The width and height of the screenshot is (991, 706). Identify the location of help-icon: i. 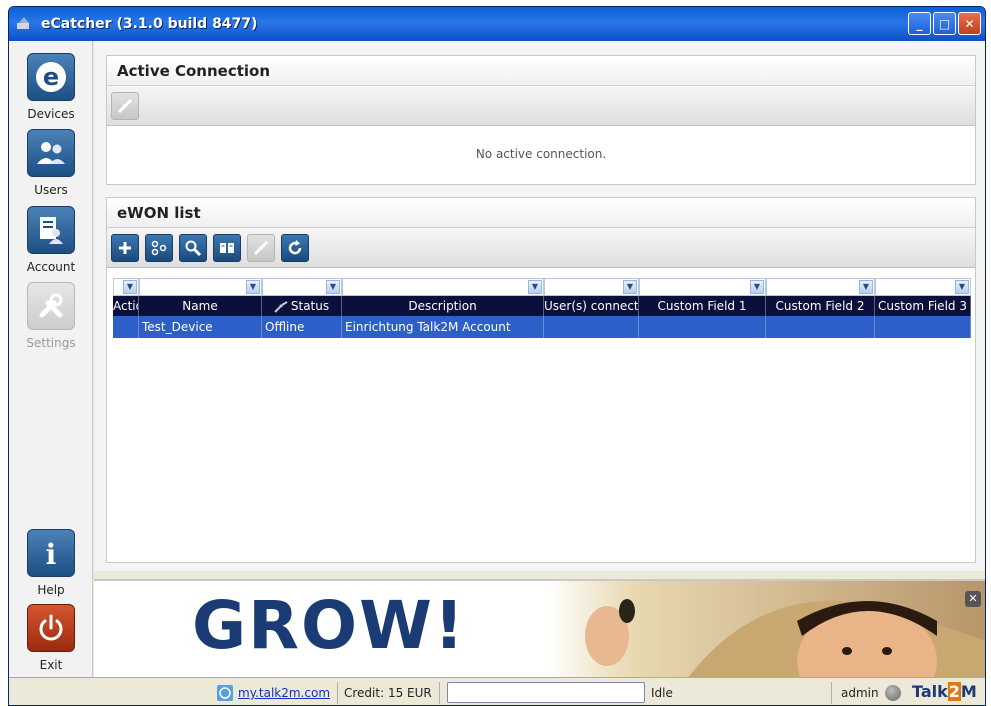
(51, 553).